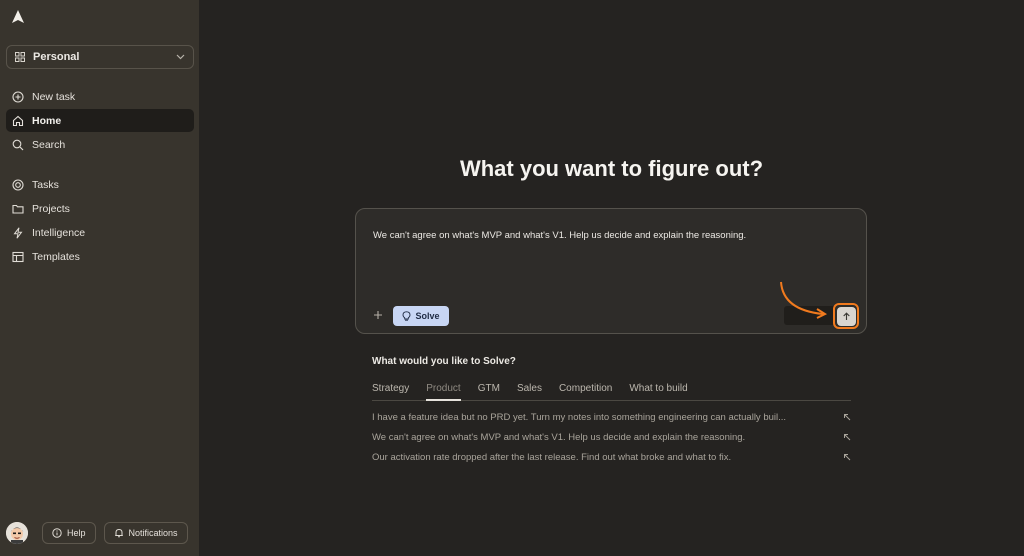 The width and height of the screenshot is (1024, 556). Describe the element at coordinates (489, 392) in the screenshot. I see `tab-gtm: GTM` at that location.